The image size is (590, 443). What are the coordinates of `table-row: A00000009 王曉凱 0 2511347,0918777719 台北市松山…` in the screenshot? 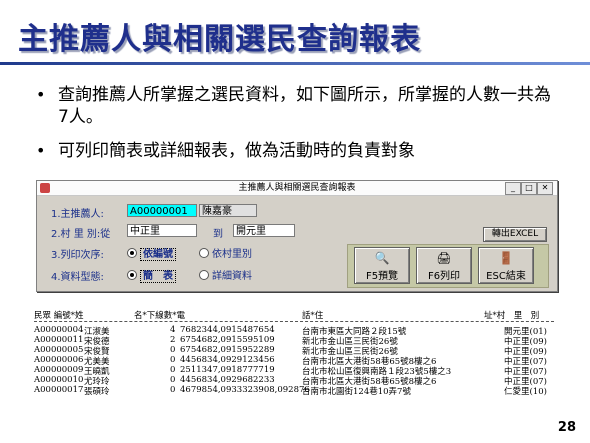 It's located at (294, 371).